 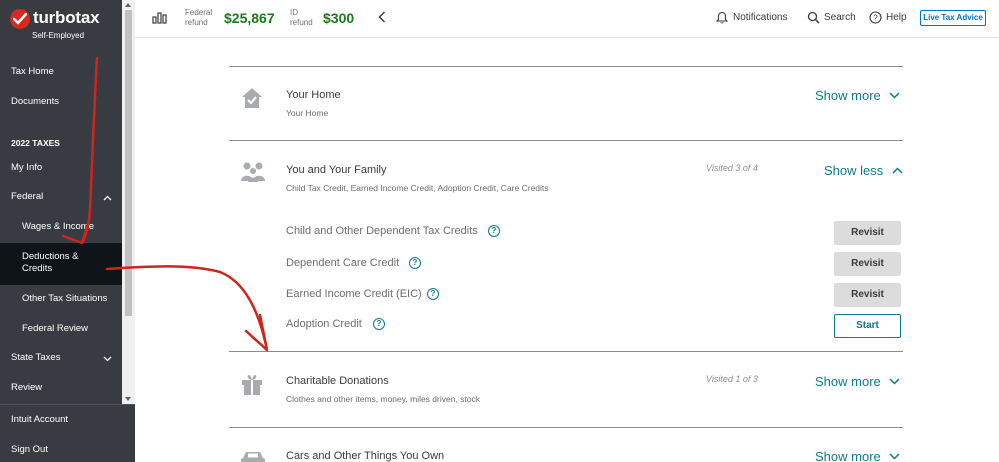 What do you see at coordinates (199, 12) in the screenshot?
I see `federal-refund-label-line1: Federal` at bounding box center [199, 12].